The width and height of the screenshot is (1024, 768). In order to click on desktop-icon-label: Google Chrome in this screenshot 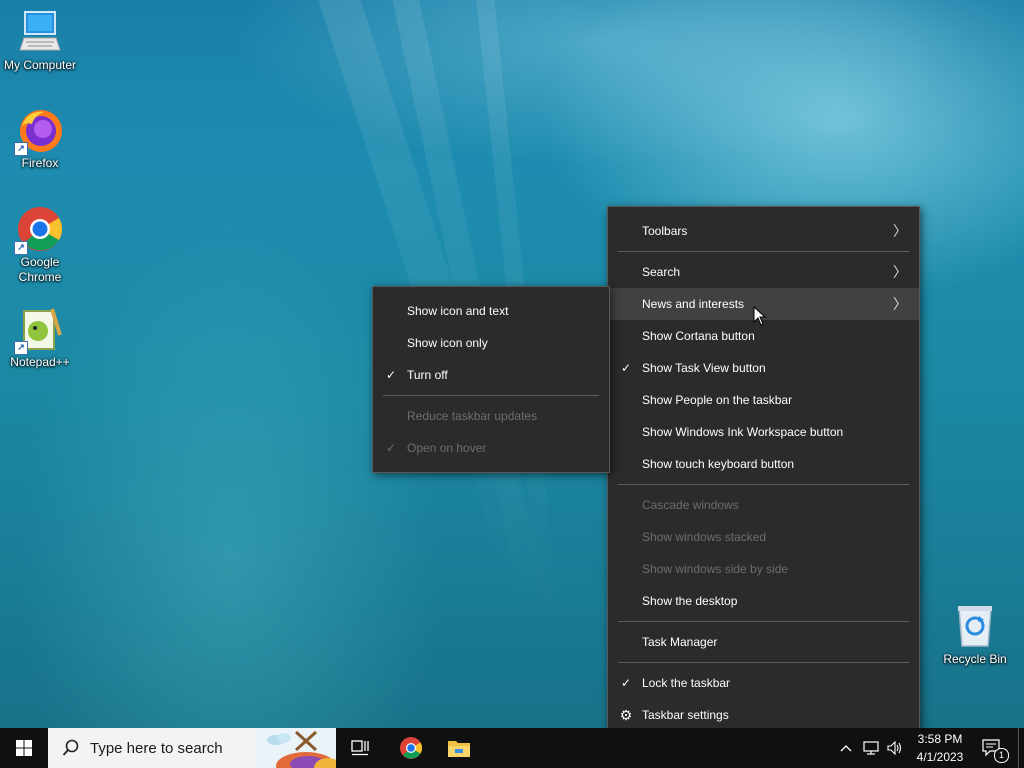, I will do `click(40, 269)`.